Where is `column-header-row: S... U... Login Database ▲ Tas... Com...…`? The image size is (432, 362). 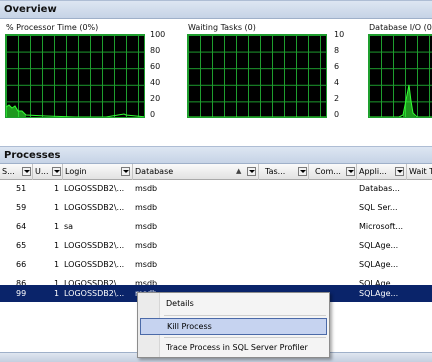 column-header-row: S... U... Login Database ▲ Tas... Com...… is located at coordinates (216, 172).